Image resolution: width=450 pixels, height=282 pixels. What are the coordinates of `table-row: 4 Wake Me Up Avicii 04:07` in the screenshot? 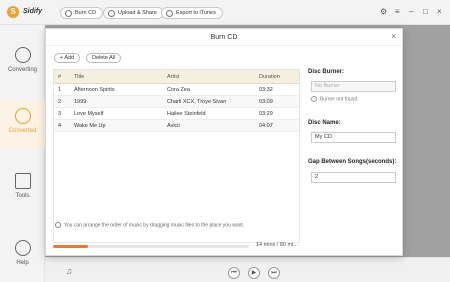 It's located at (176, 126).